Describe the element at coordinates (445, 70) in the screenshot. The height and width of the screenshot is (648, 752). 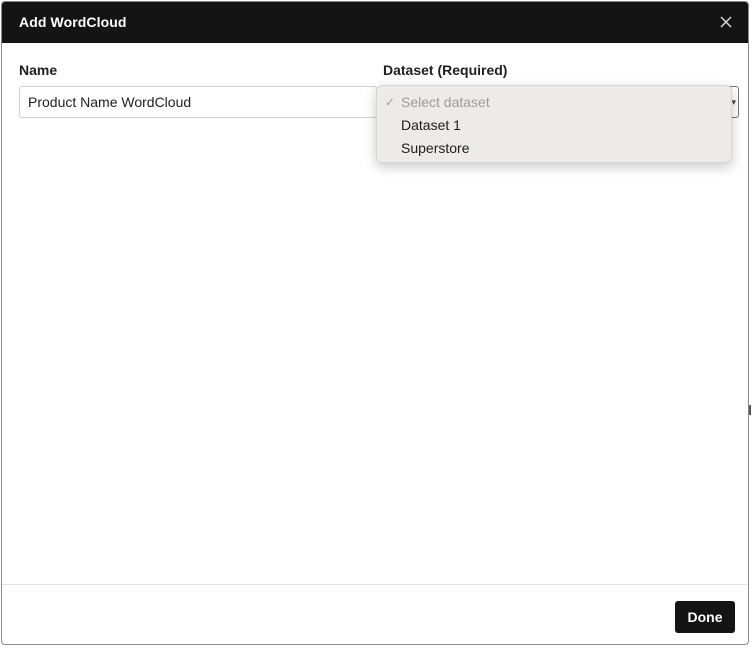
I see `dataset-label: Dataset (Required)` at that location.